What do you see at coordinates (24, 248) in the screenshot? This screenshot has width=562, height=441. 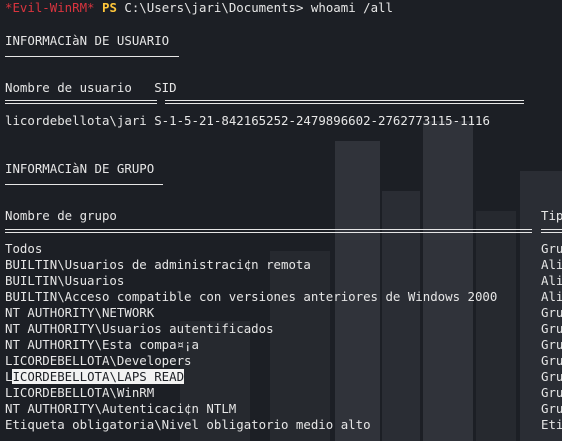 I see `group-row: Todos` at bounding box center [24, 248].